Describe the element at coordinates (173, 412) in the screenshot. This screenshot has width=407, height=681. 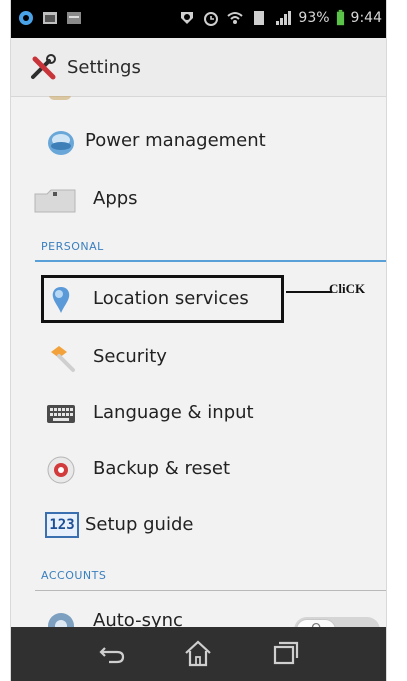
I see `list-item-label: Language & input` at that location.